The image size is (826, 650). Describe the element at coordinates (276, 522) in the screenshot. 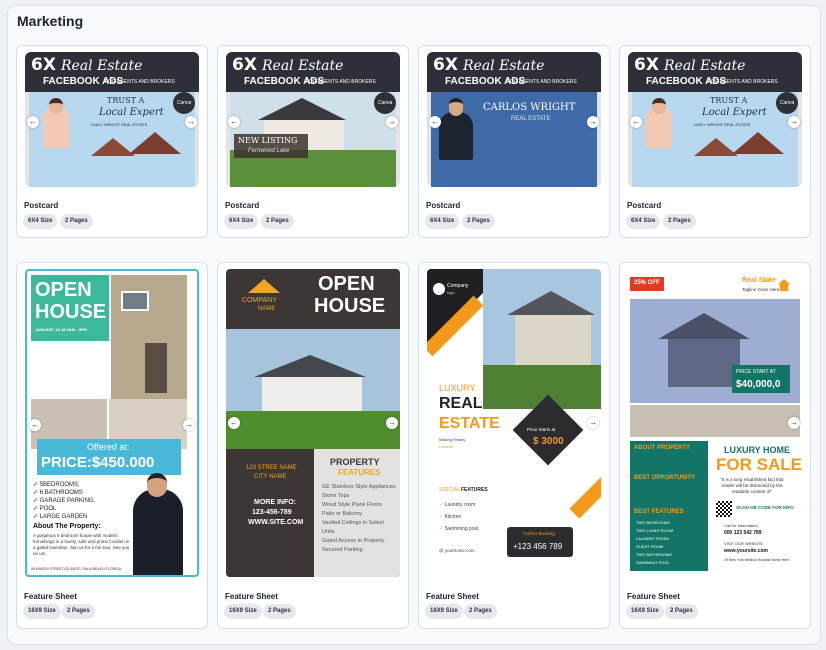

I see `site-text: WWW.SITE.COM` at that location.